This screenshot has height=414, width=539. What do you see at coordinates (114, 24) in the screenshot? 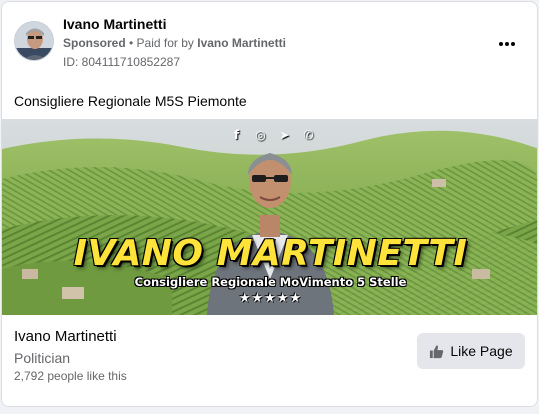
I see `author-name: Ivano Martinetti` at bounding box center [114, 24].